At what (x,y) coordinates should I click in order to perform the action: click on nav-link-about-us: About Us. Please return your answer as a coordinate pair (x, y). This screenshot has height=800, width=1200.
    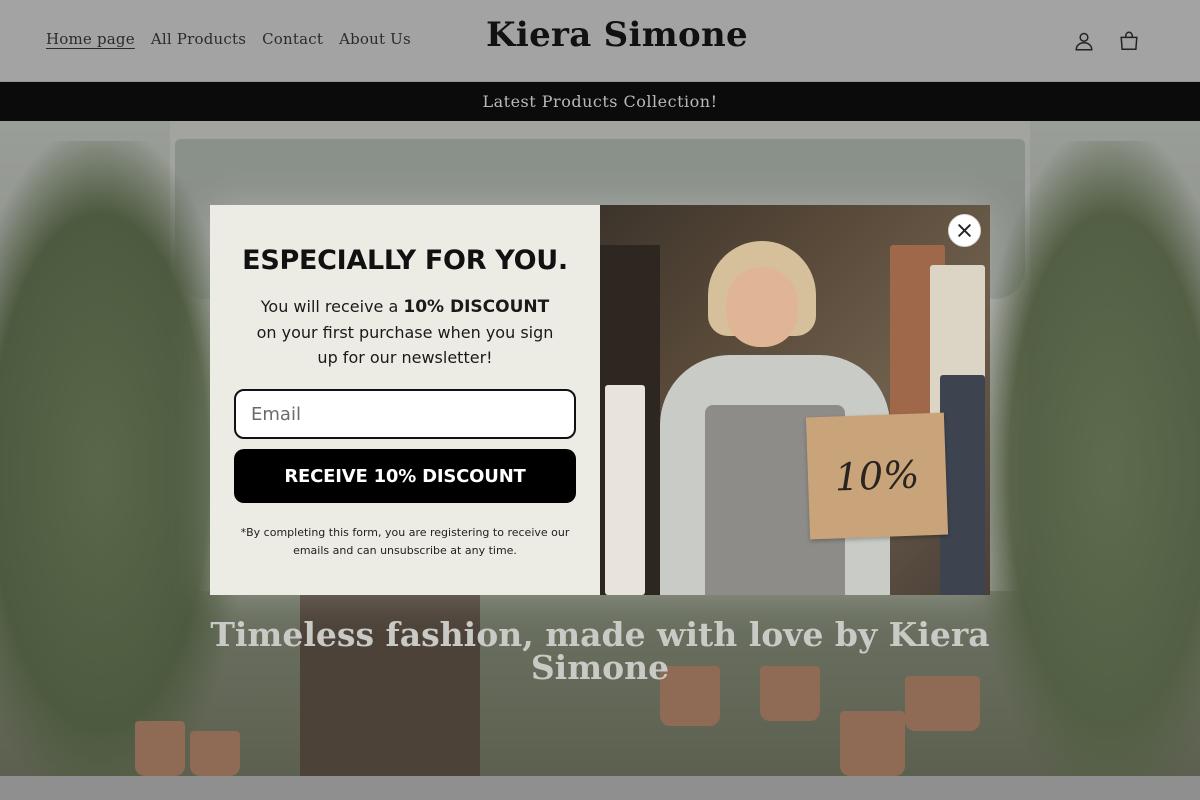
    Looking at the image, I should click on (375, 39).